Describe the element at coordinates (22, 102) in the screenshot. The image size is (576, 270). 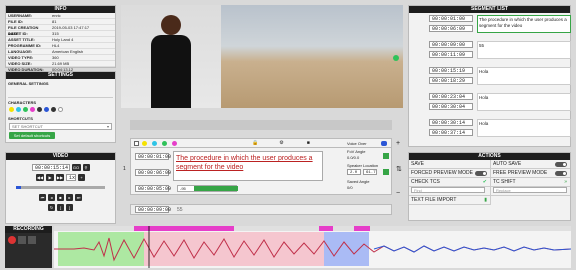
I see `characters-label: CHARACTERS` at that location.